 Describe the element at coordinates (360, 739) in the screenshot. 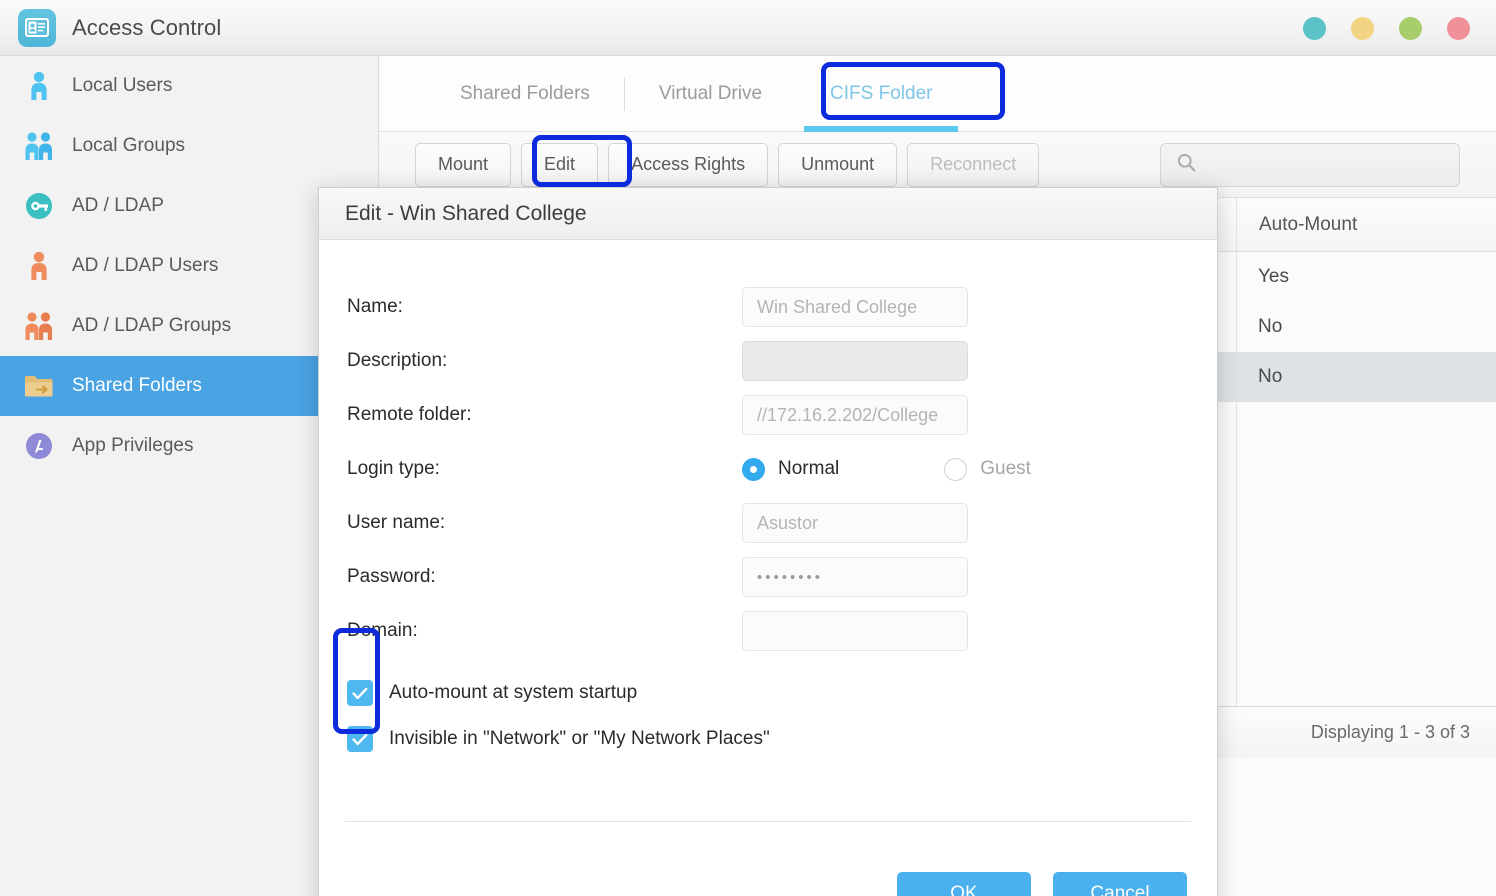

I see `invisible-checkbox` at that location.